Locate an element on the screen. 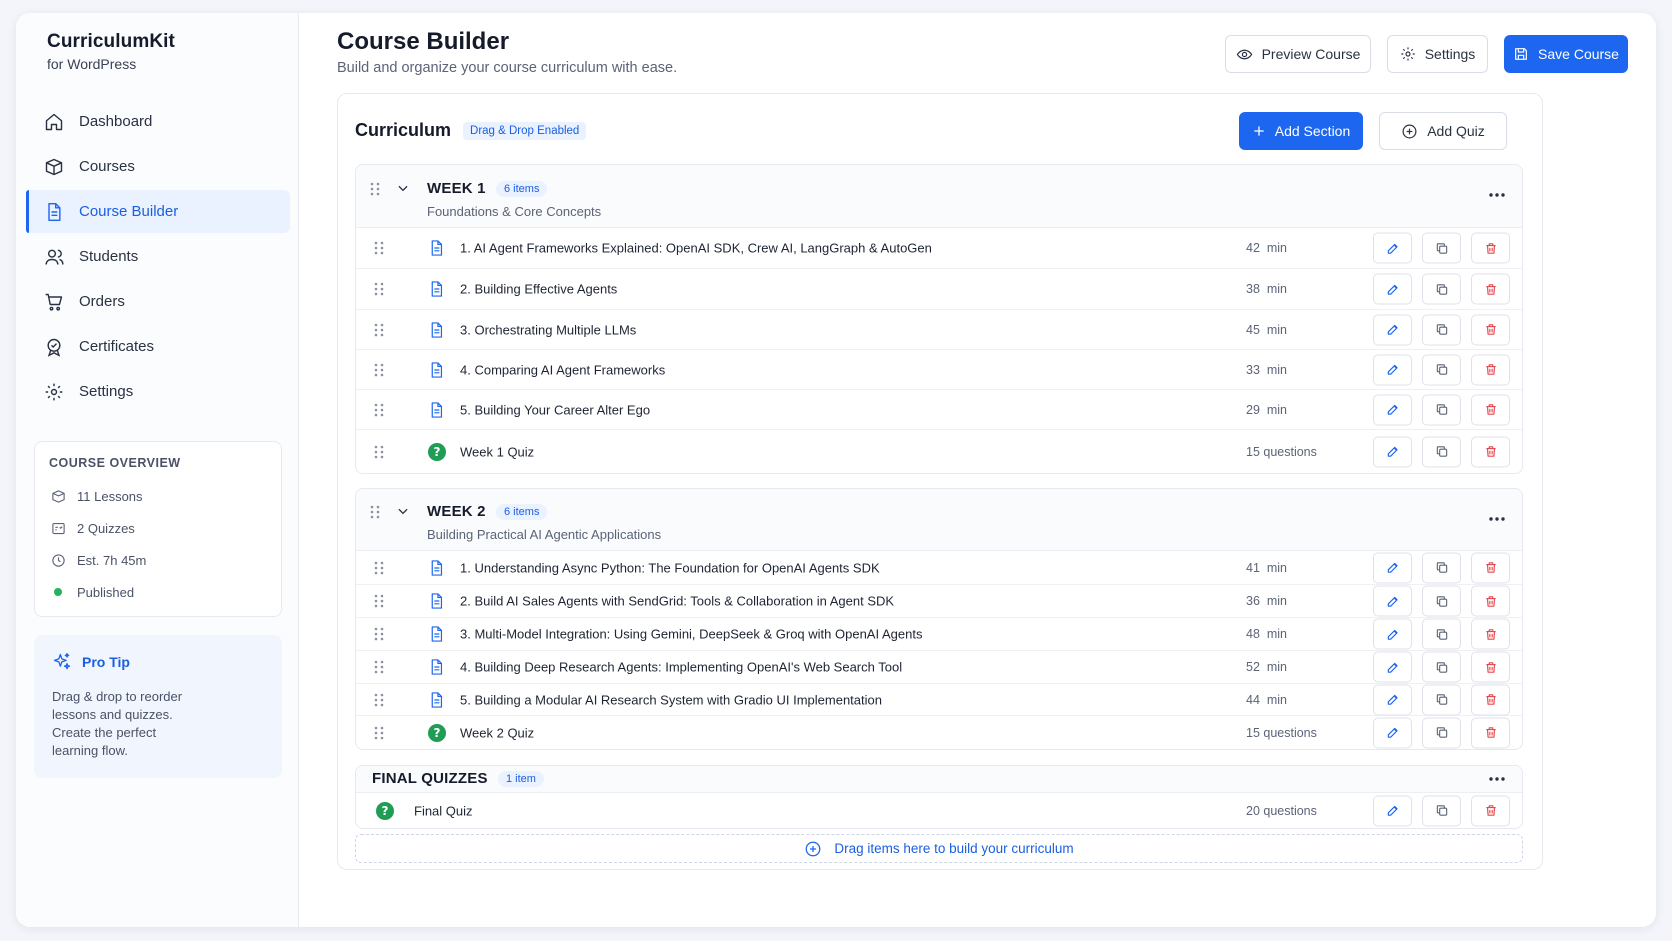 The width and height of the screenshot is (1672, 941). quiz-row: ? Week 1 Quiz 15 questions is located at coordinates (939, 451).